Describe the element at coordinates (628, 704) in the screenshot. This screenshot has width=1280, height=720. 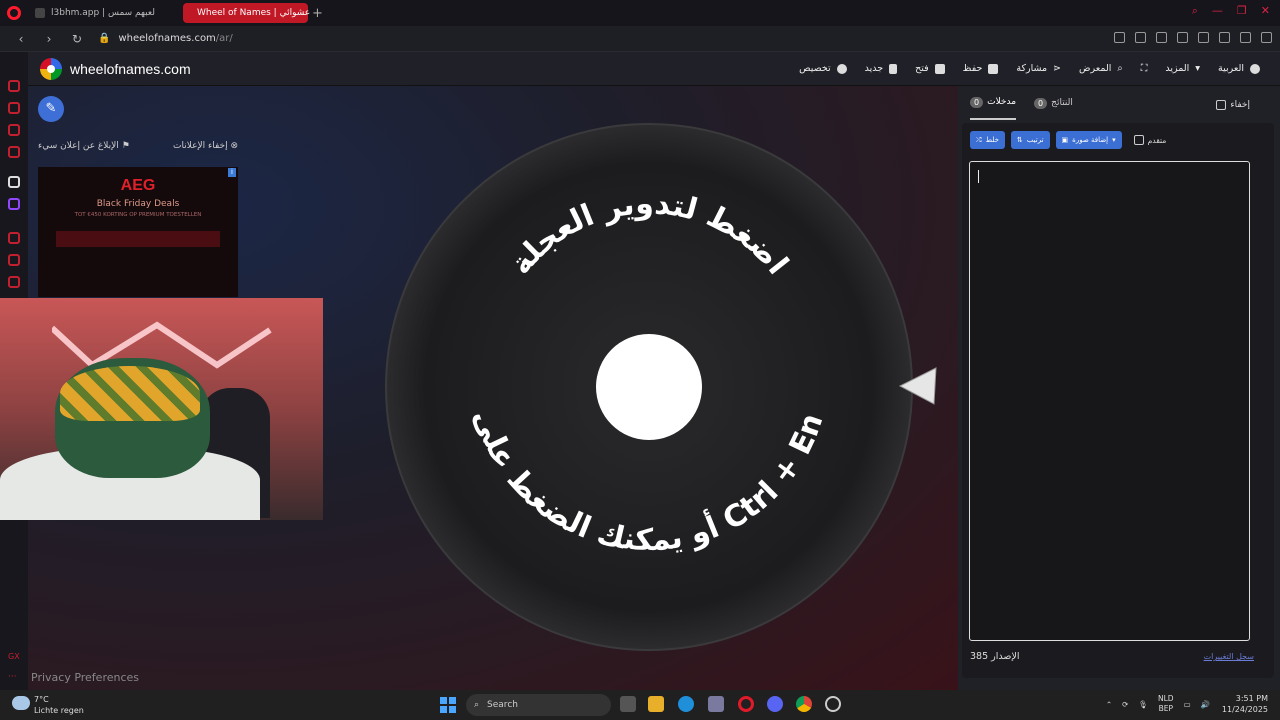
I see `task-view-icon` at that location.